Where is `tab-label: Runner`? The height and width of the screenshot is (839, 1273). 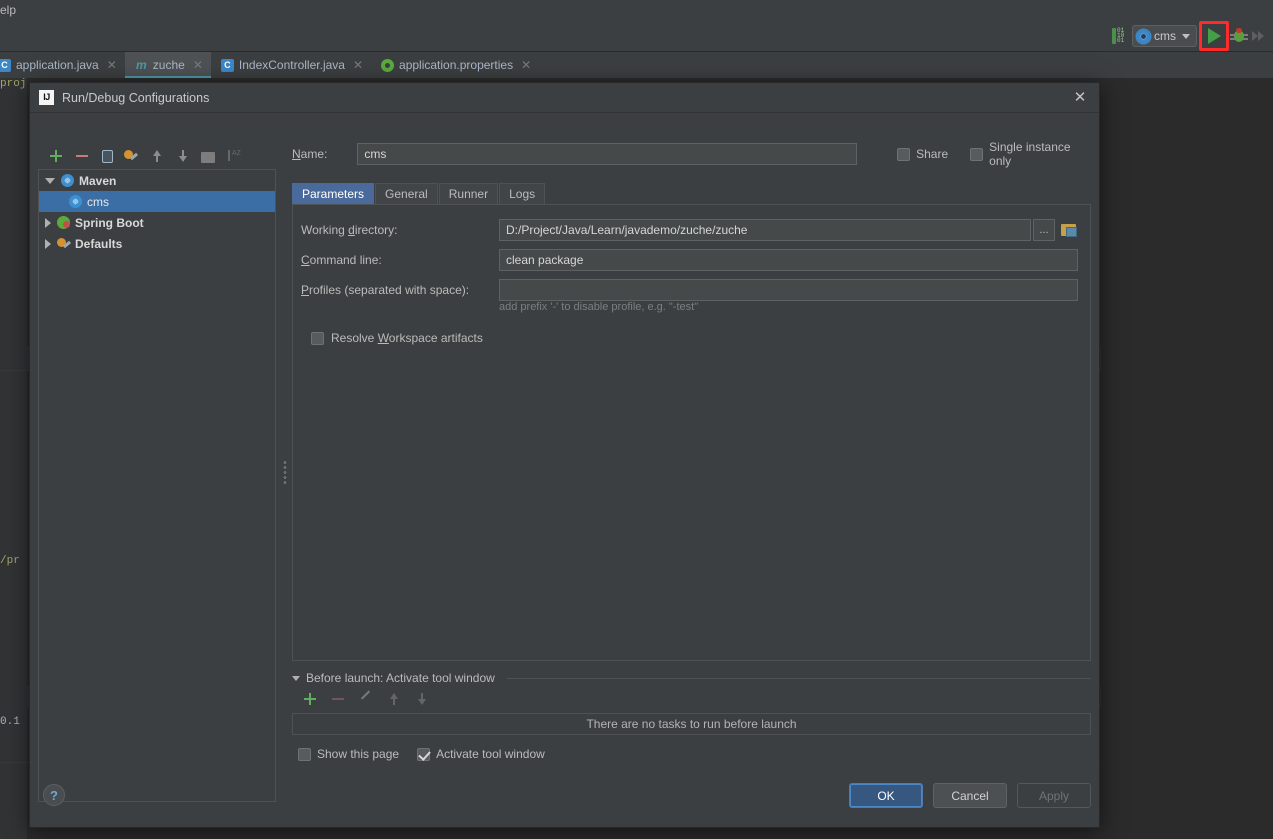 tab-label: Runner is located at coordinates (468, 194).